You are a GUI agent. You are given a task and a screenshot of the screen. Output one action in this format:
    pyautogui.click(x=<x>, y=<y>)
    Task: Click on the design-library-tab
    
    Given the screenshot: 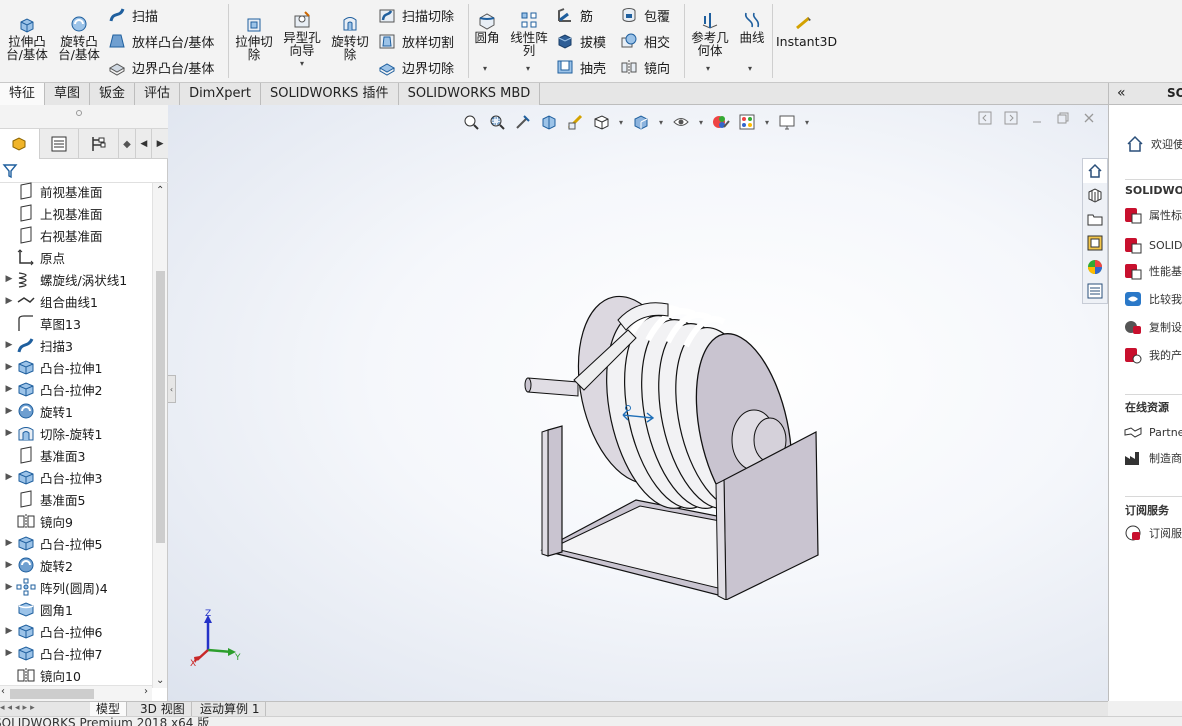 What is the action you would take?
    pyautogui.click(x=1095, y=195)
    